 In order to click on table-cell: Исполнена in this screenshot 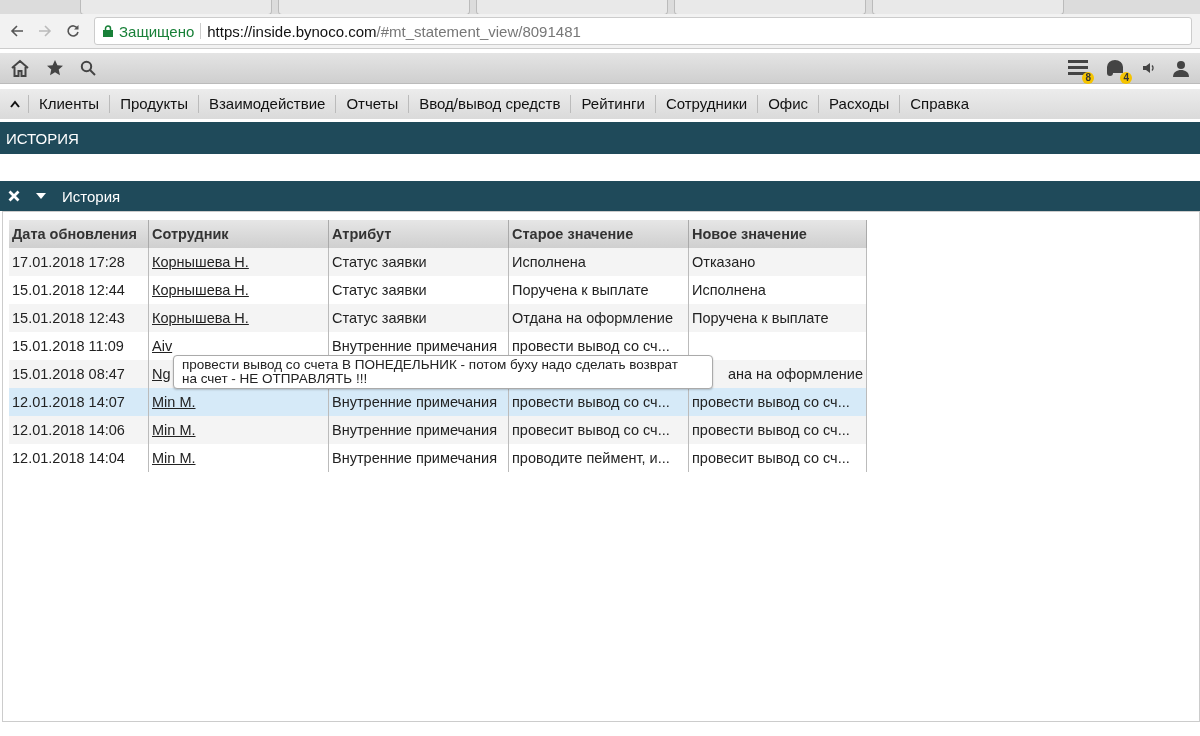, I will do `click(599, 262)`.